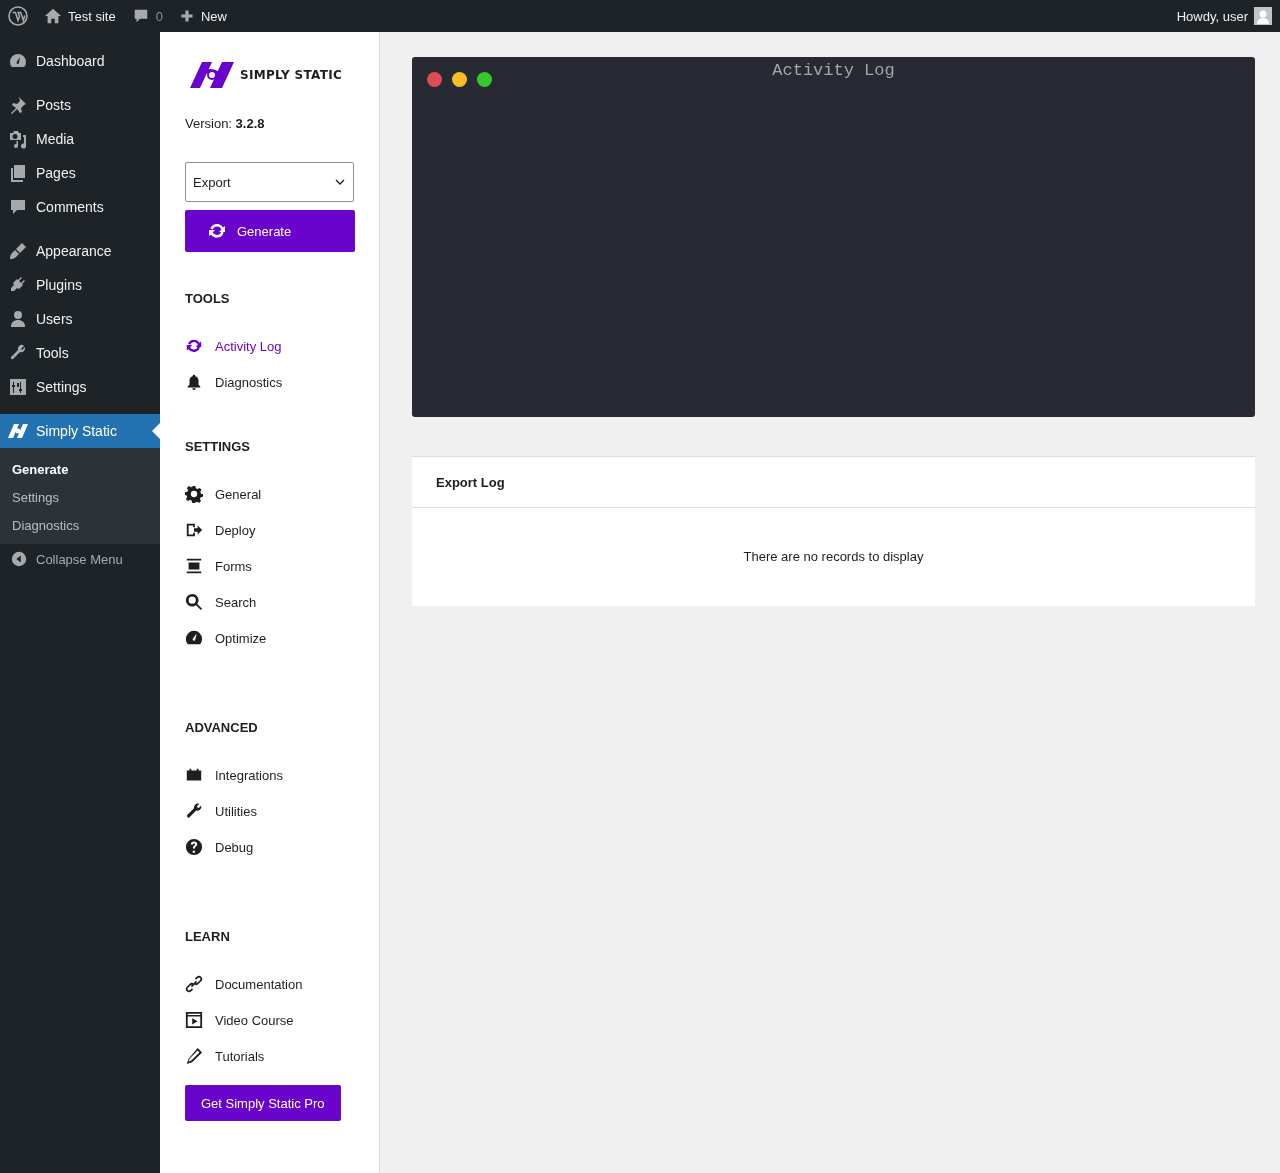  I want to click on nav-link: Activity Log, so click(269, 346).